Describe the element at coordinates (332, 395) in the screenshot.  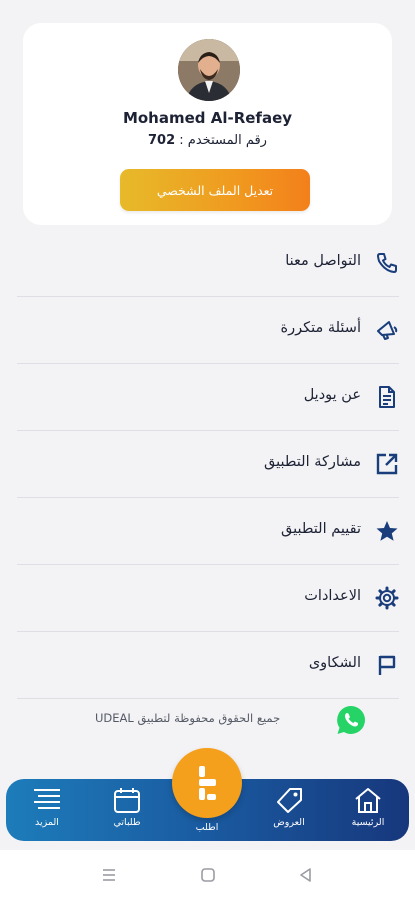
I see `menu-item-label: عن يوديل` at that location.